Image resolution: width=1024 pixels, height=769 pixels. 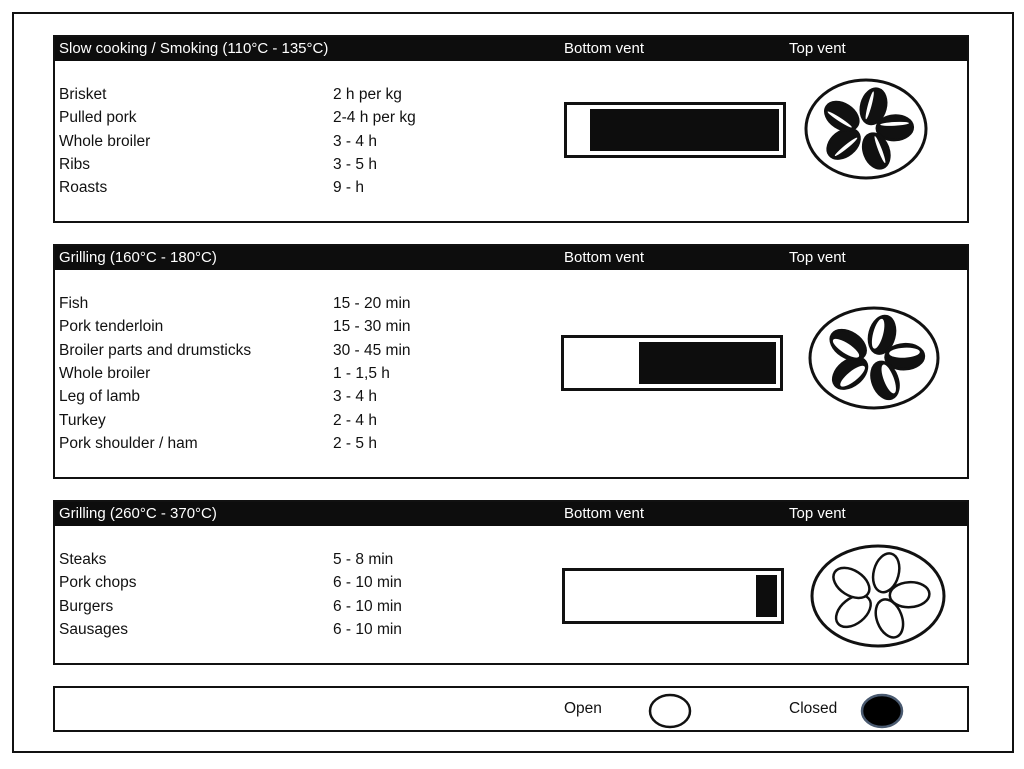 What do you see at coordinates (74, 303) in the screenshot?
I see `food-name: Fish` at bounding box center [74, 303].